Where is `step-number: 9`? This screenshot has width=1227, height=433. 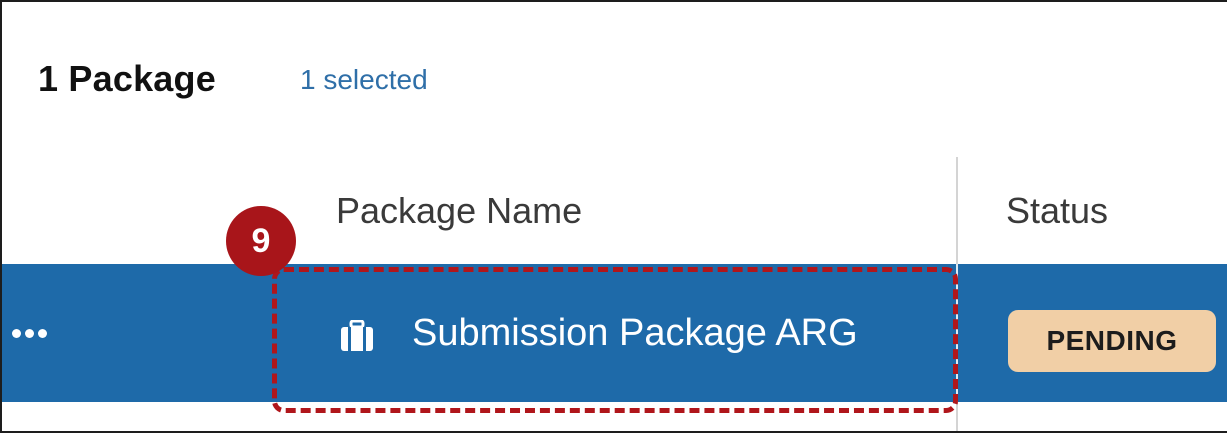
step-number: 9 is located at coordinates (261, 240).